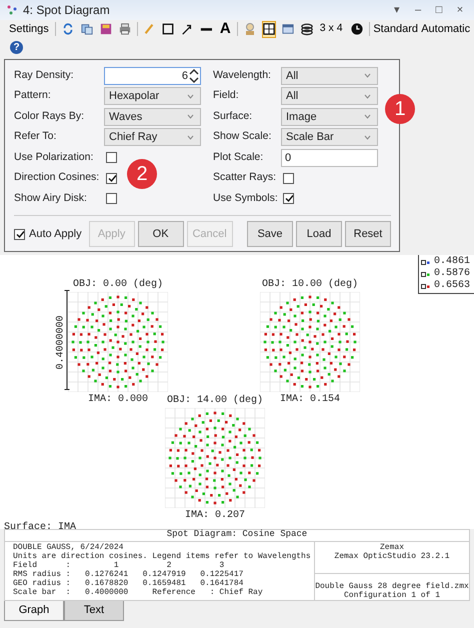 This screenshot has height=628, width=474. Describe the element at coordinates (391, 547) in the screenshot. I see `footer-text: Zemax` at that location.